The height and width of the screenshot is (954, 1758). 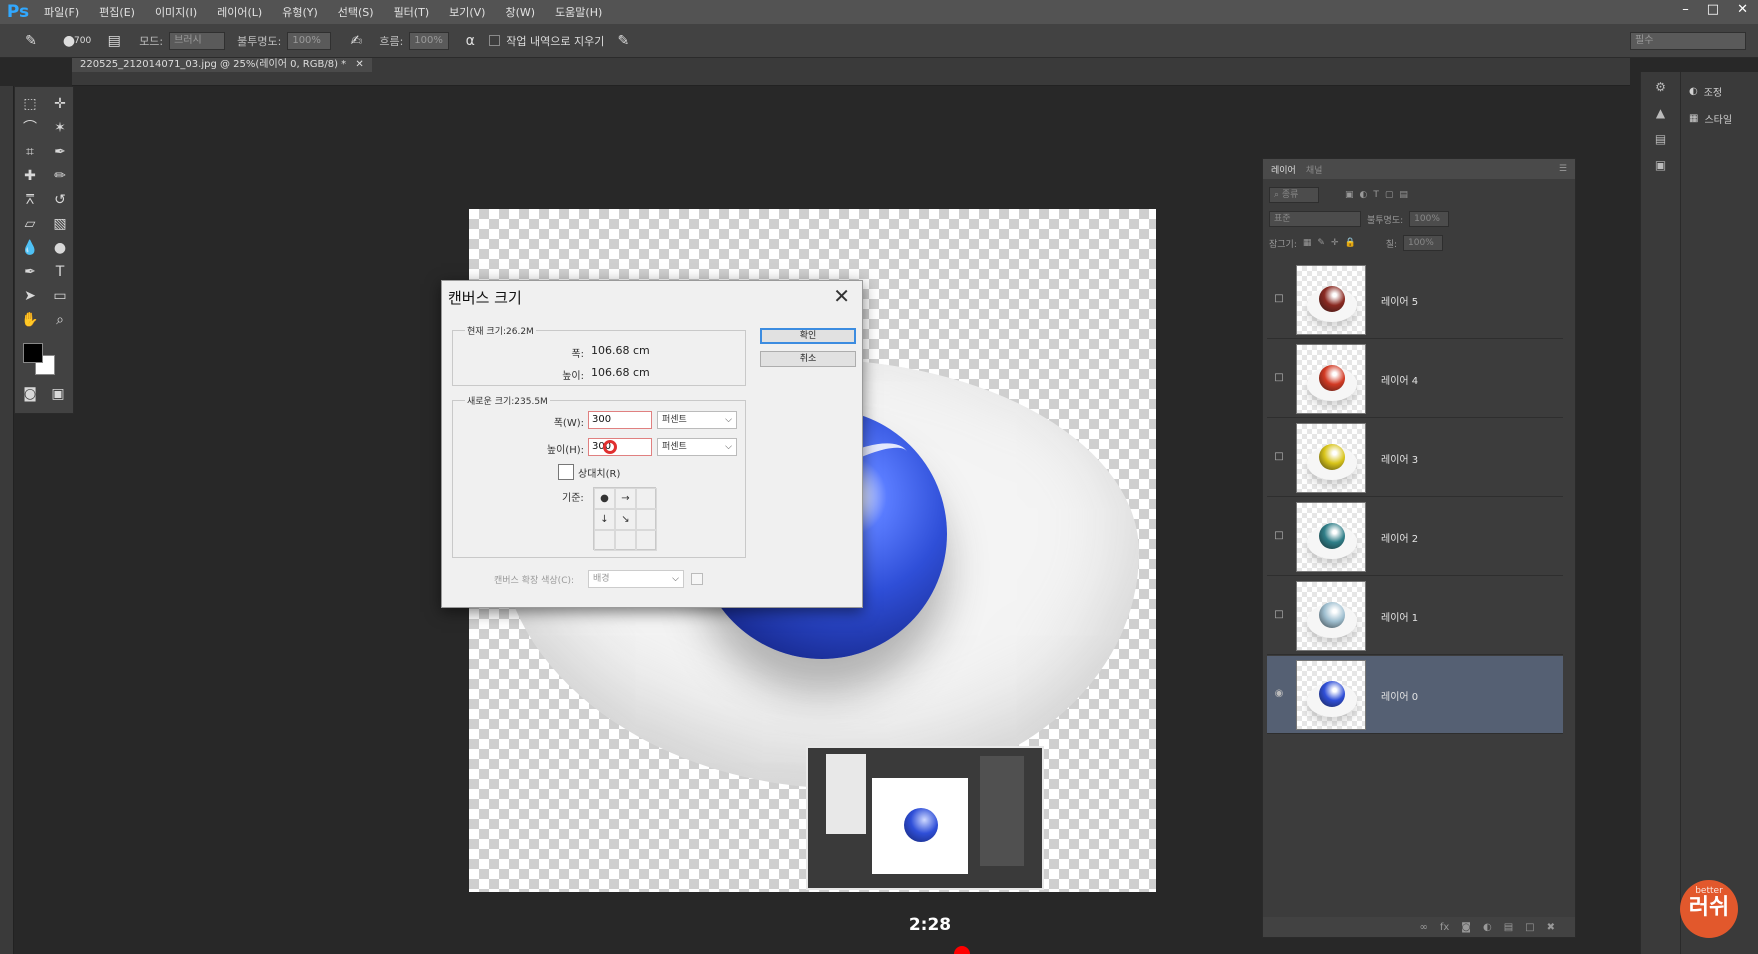 What do you see at coordinates (1508, 927) in the screenshot?
I see `new-group-icon: ▤` at bounding box center [1508, 927].